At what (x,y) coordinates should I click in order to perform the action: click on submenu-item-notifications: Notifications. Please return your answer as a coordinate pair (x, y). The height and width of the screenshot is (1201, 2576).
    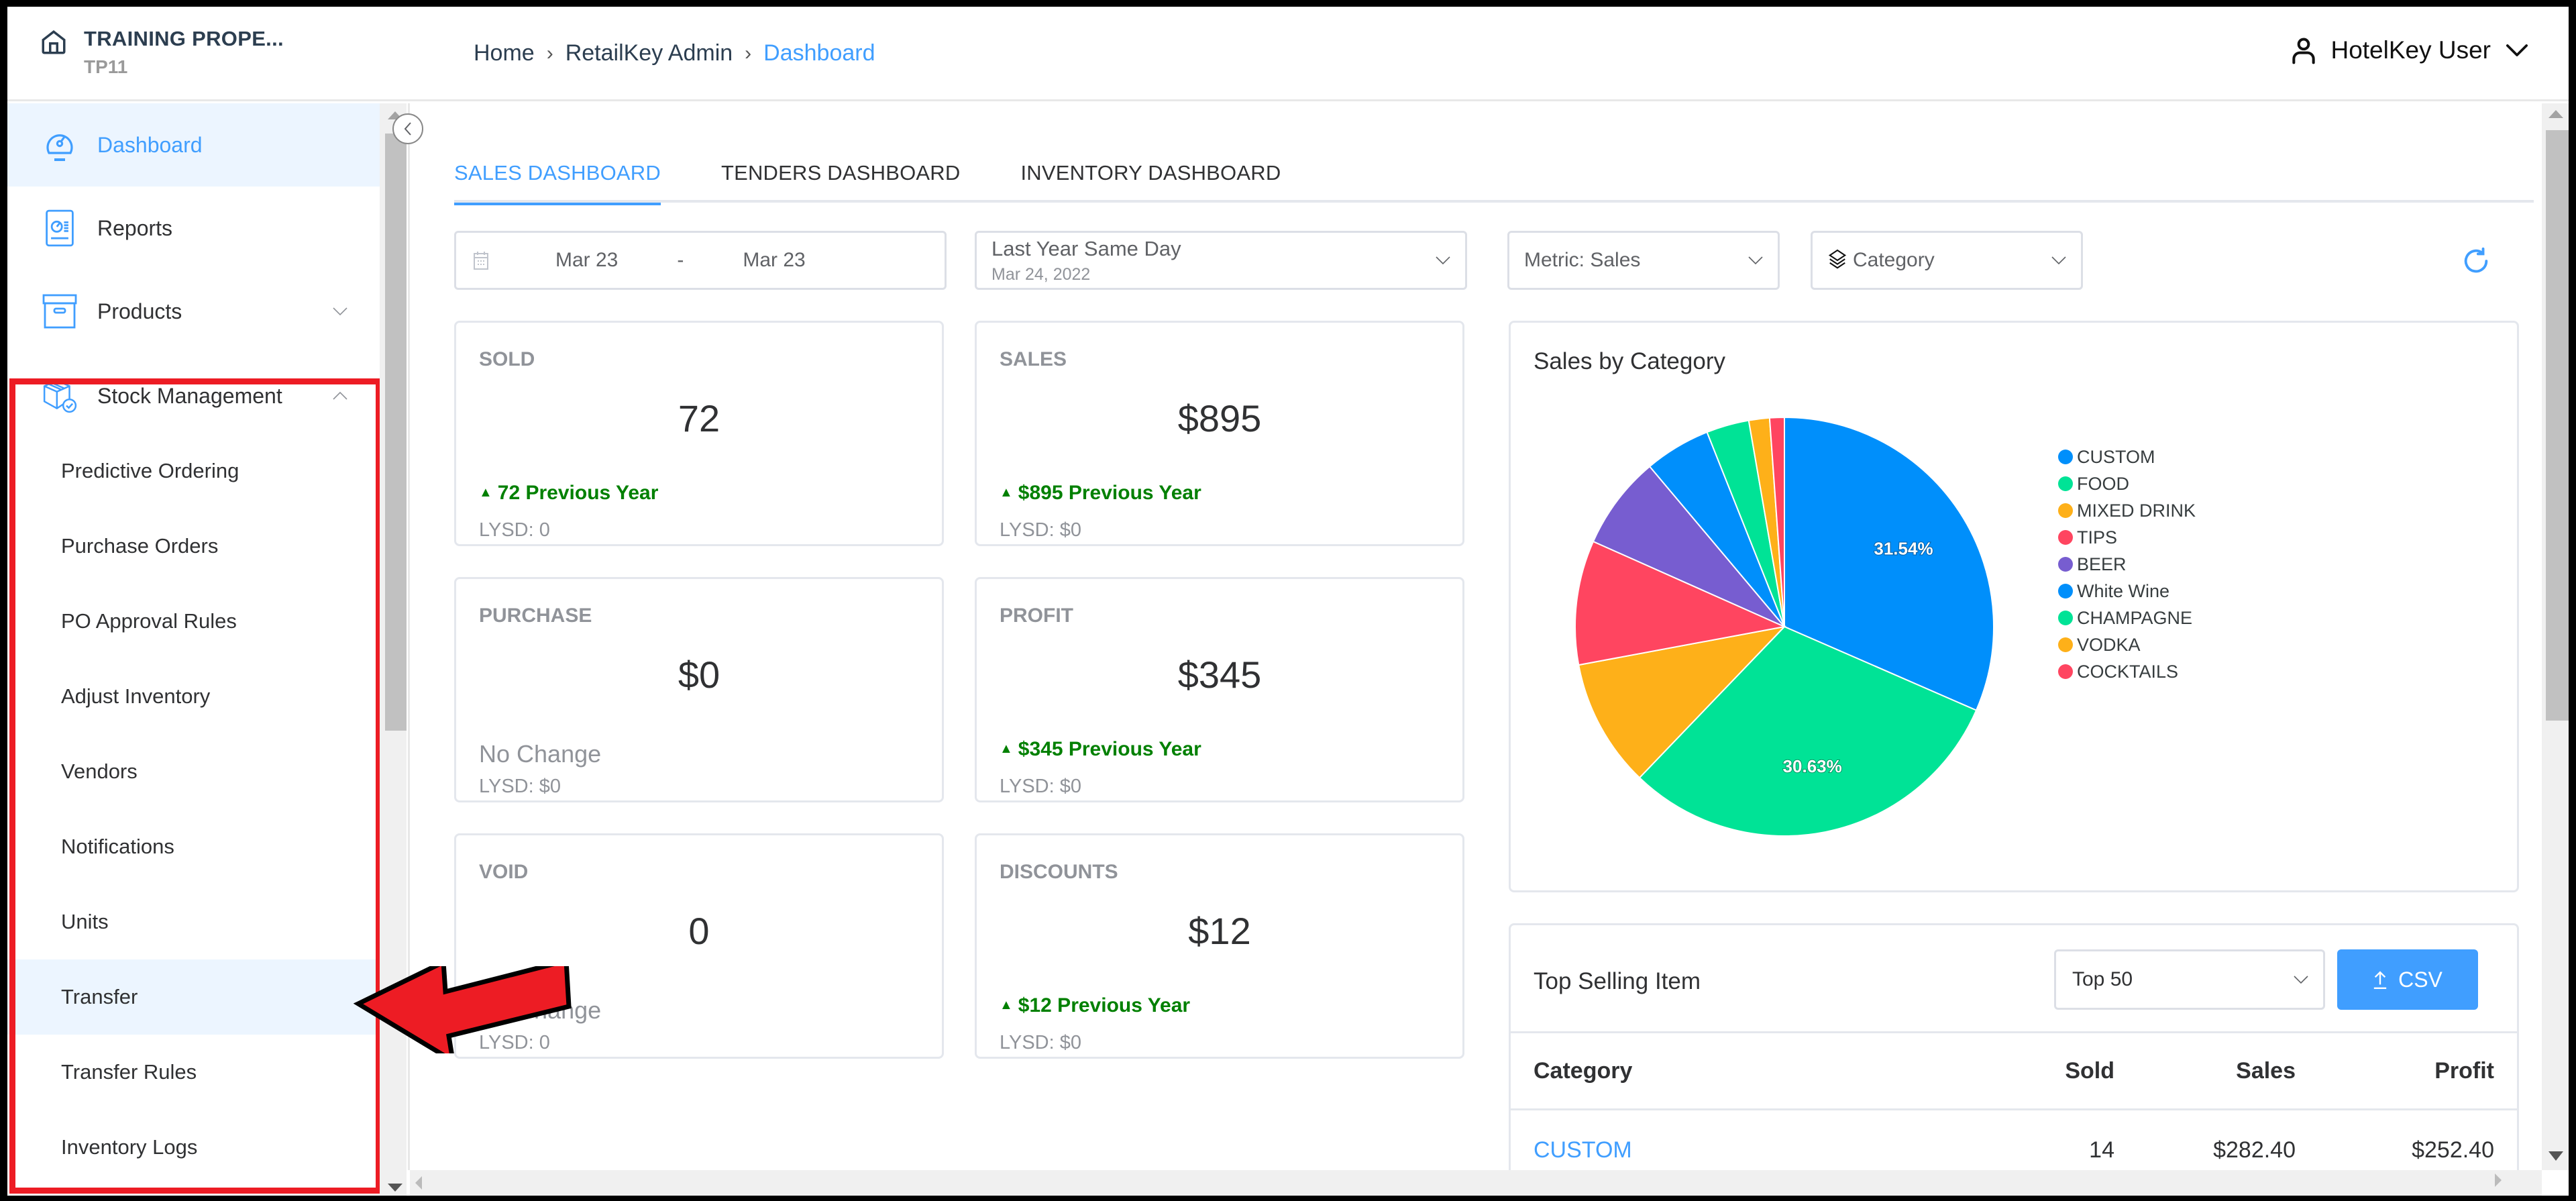
    Looking at the image, I should click on (193, 846).